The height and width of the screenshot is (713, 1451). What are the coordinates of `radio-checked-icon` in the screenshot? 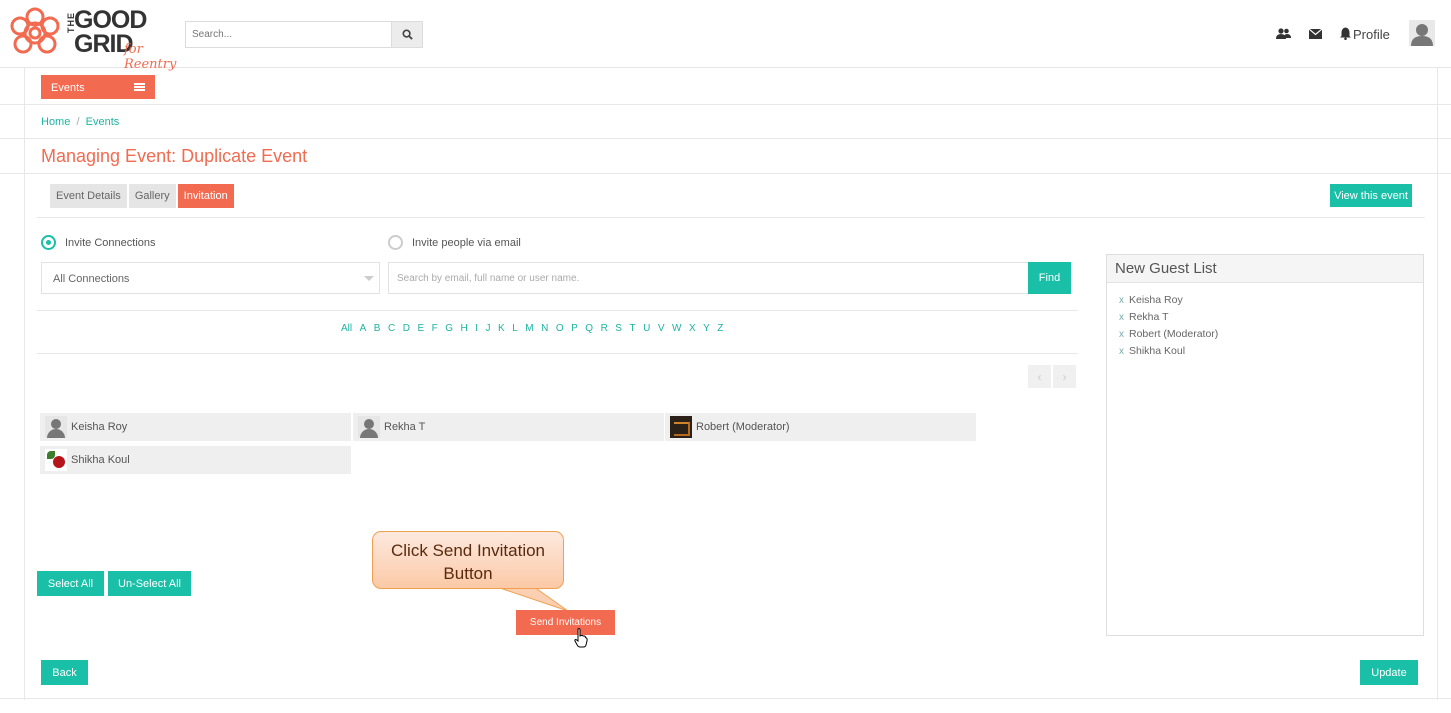 It's located at (48, 242).